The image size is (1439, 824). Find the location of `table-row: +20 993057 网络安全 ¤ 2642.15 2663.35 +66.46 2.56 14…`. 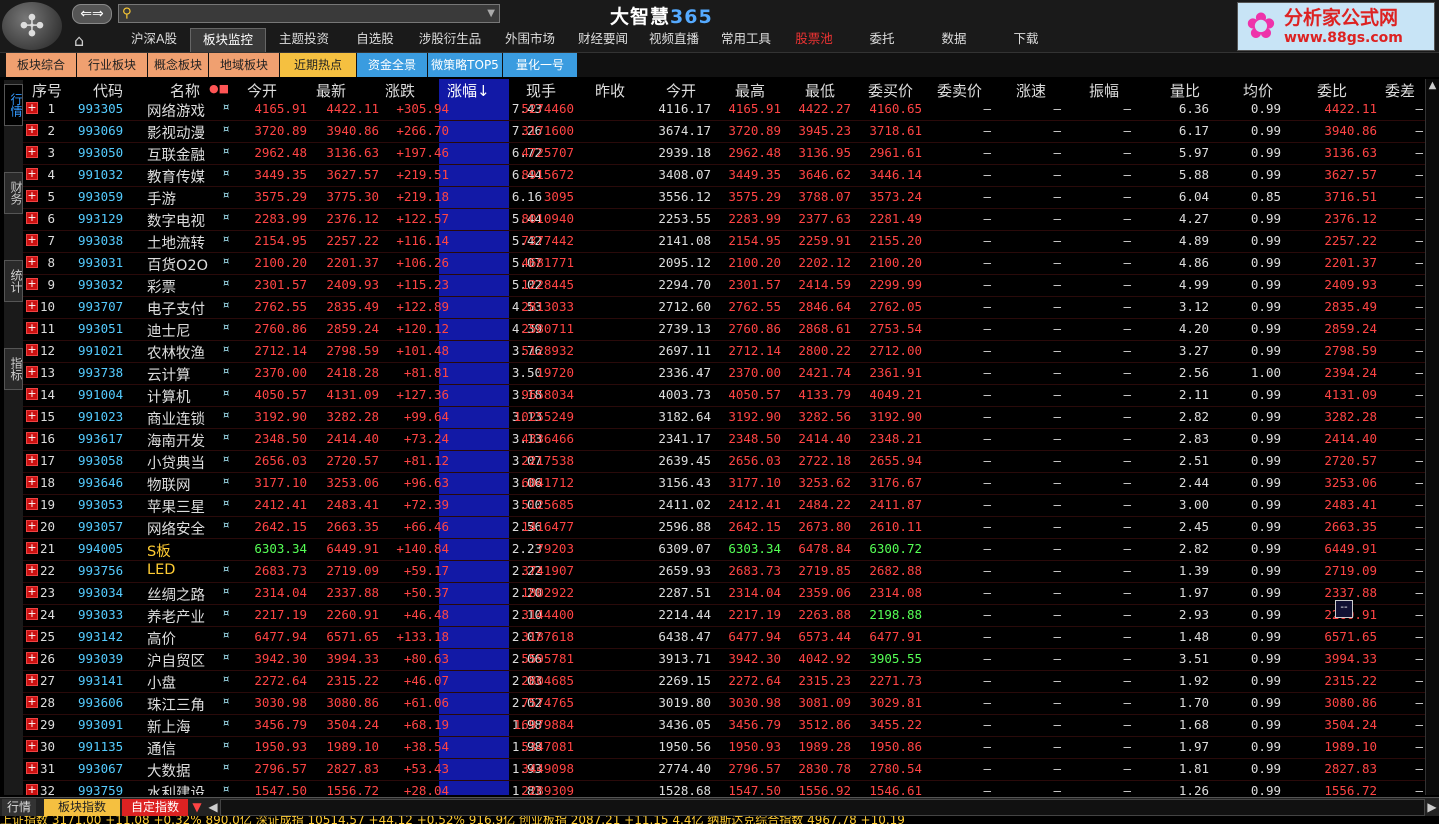

table-row: +20 993057 网络安全 ¤ 2642.15 2663.35 +66.46 2.56 14… is located at coordinates (724, 528).